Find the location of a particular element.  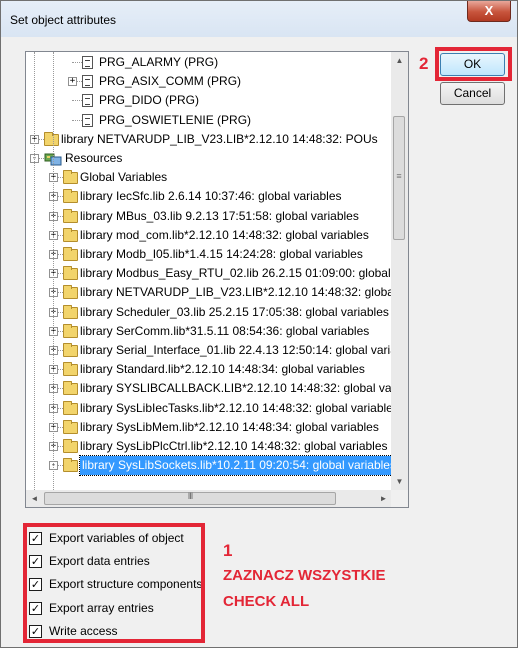

tree-item: PRG_OSWIETLENIE (PRG) is located at coordinates (209, 120).